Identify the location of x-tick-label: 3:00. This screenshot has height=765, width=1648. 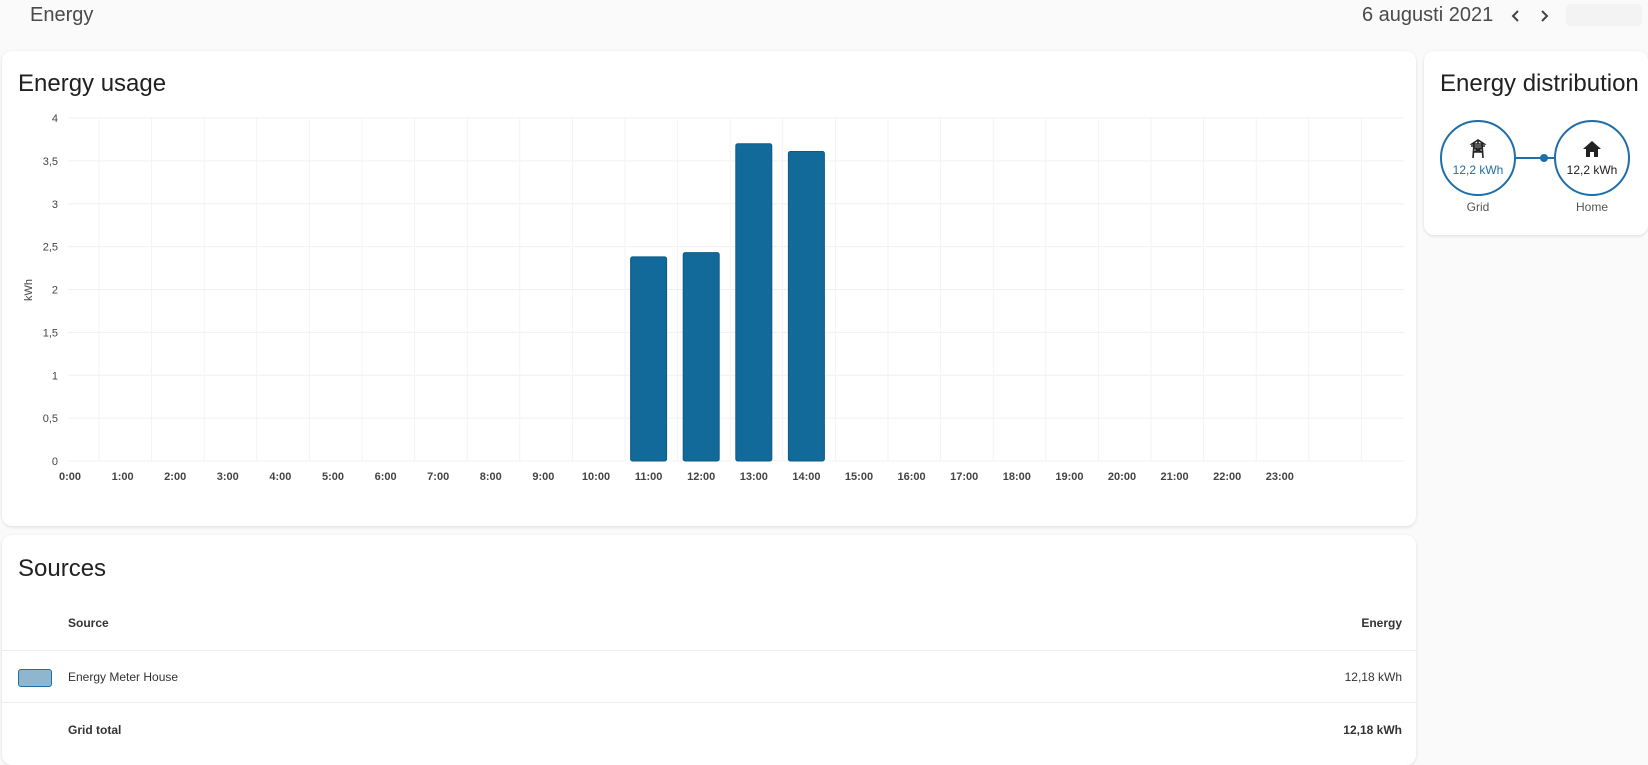
(228, 477).